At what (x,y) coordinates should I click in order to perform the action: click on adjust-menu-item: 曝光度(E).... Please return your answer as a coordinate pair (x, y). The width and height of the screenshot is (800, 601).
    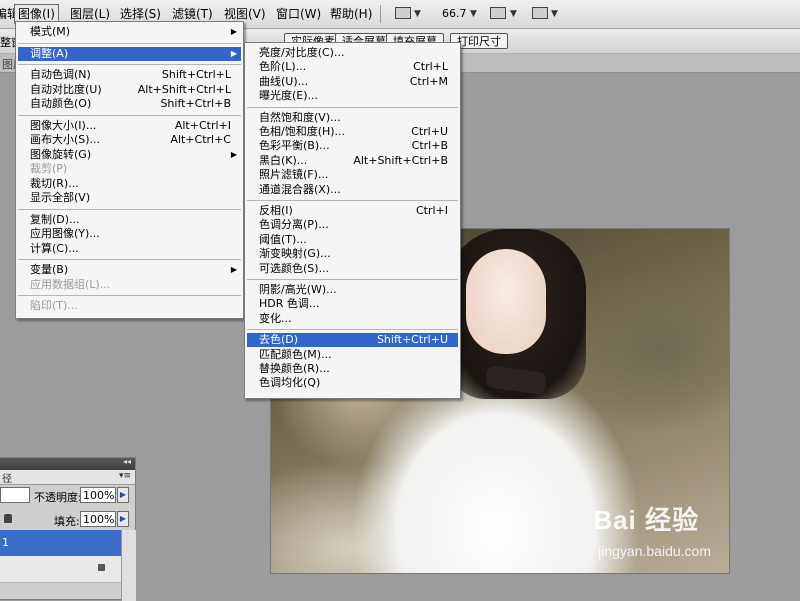
    Looking at the image, I should click on (352, 96).